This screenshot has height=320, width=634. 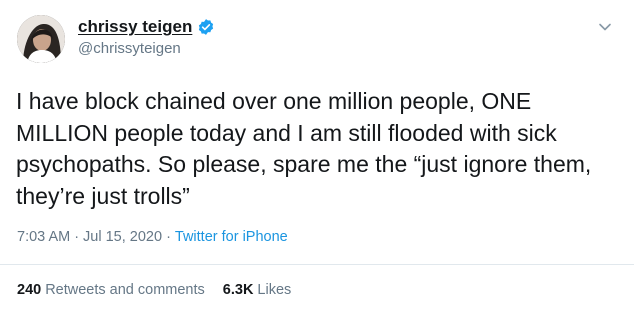 I want to click on retweets-count: 240, so click(x=29, y=290).